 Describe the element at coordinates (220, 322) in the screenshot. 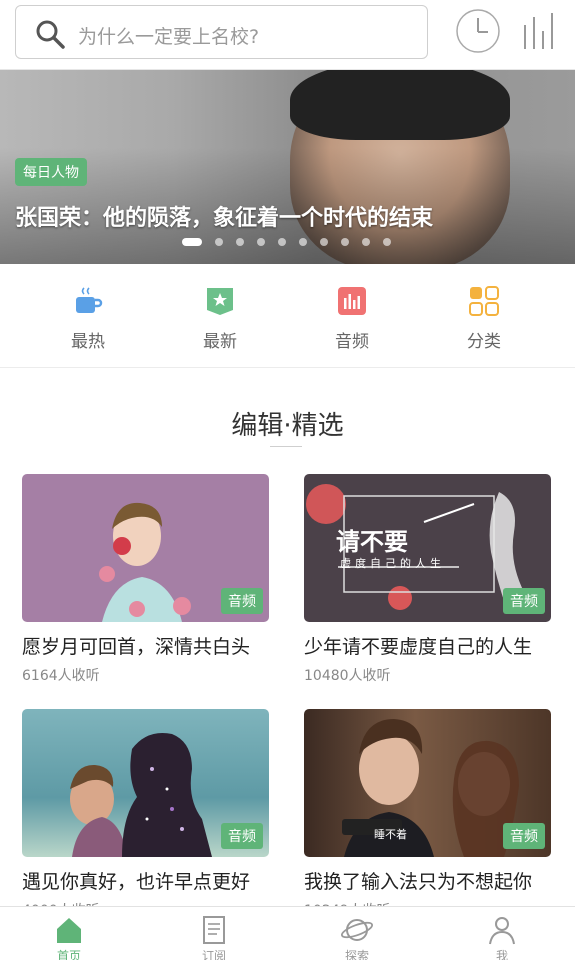

I see `category-new: 最新` at that location.